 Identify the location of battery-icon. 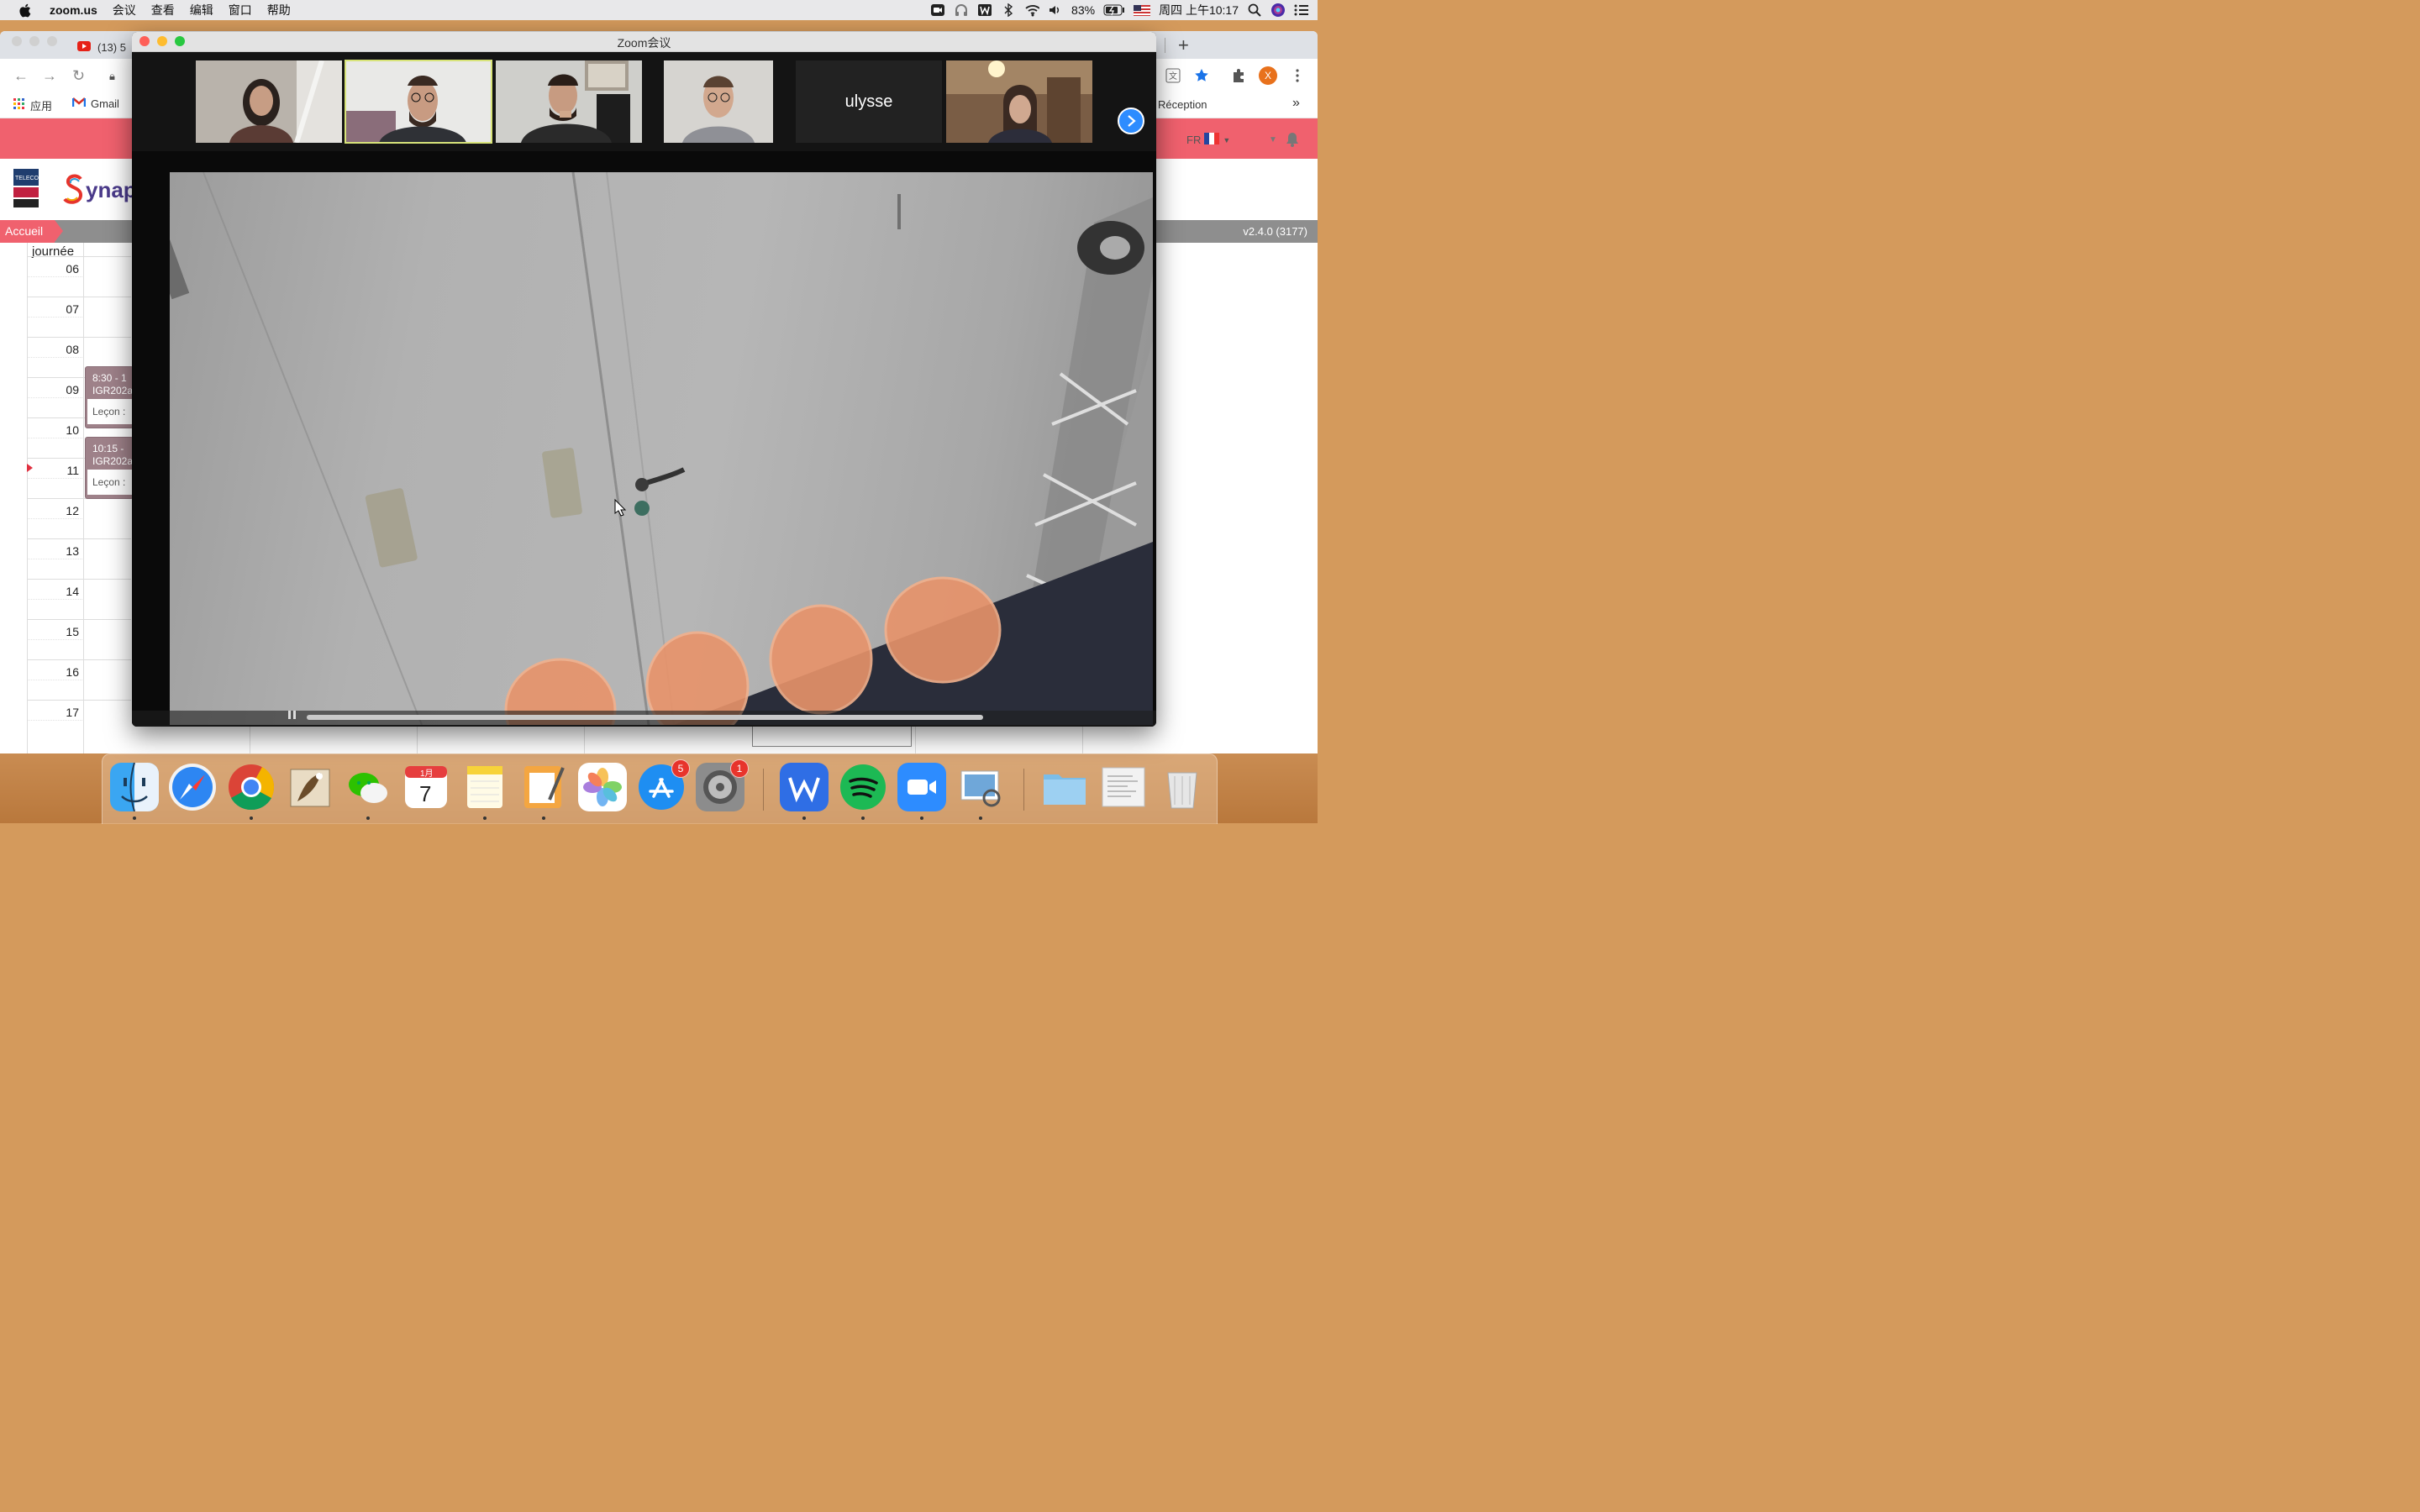
(1114, 10).